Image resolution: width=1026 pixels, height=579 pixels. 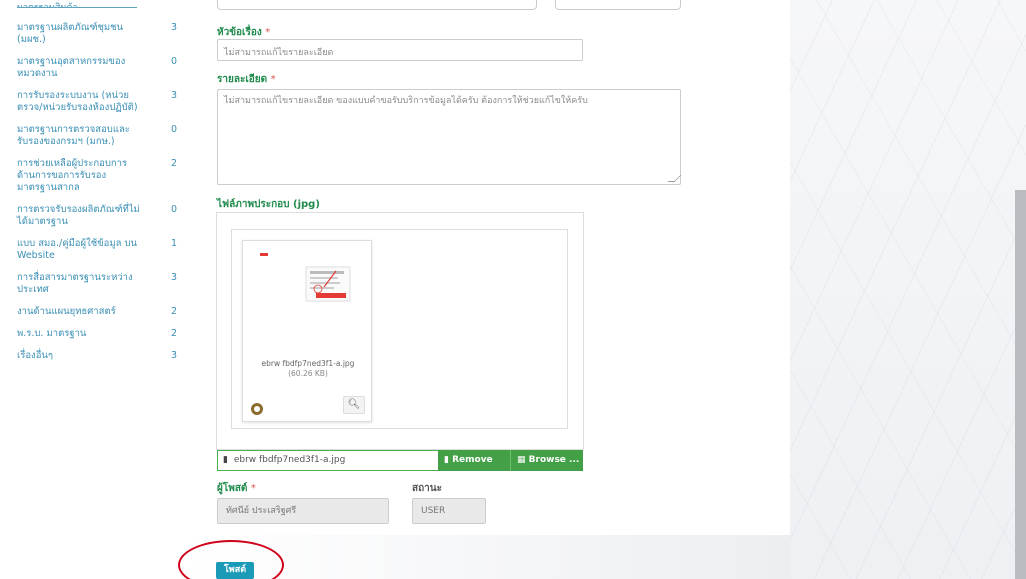 I want to click on owner-label: ผู้โพสต์ *, so click(x=236, y=488).